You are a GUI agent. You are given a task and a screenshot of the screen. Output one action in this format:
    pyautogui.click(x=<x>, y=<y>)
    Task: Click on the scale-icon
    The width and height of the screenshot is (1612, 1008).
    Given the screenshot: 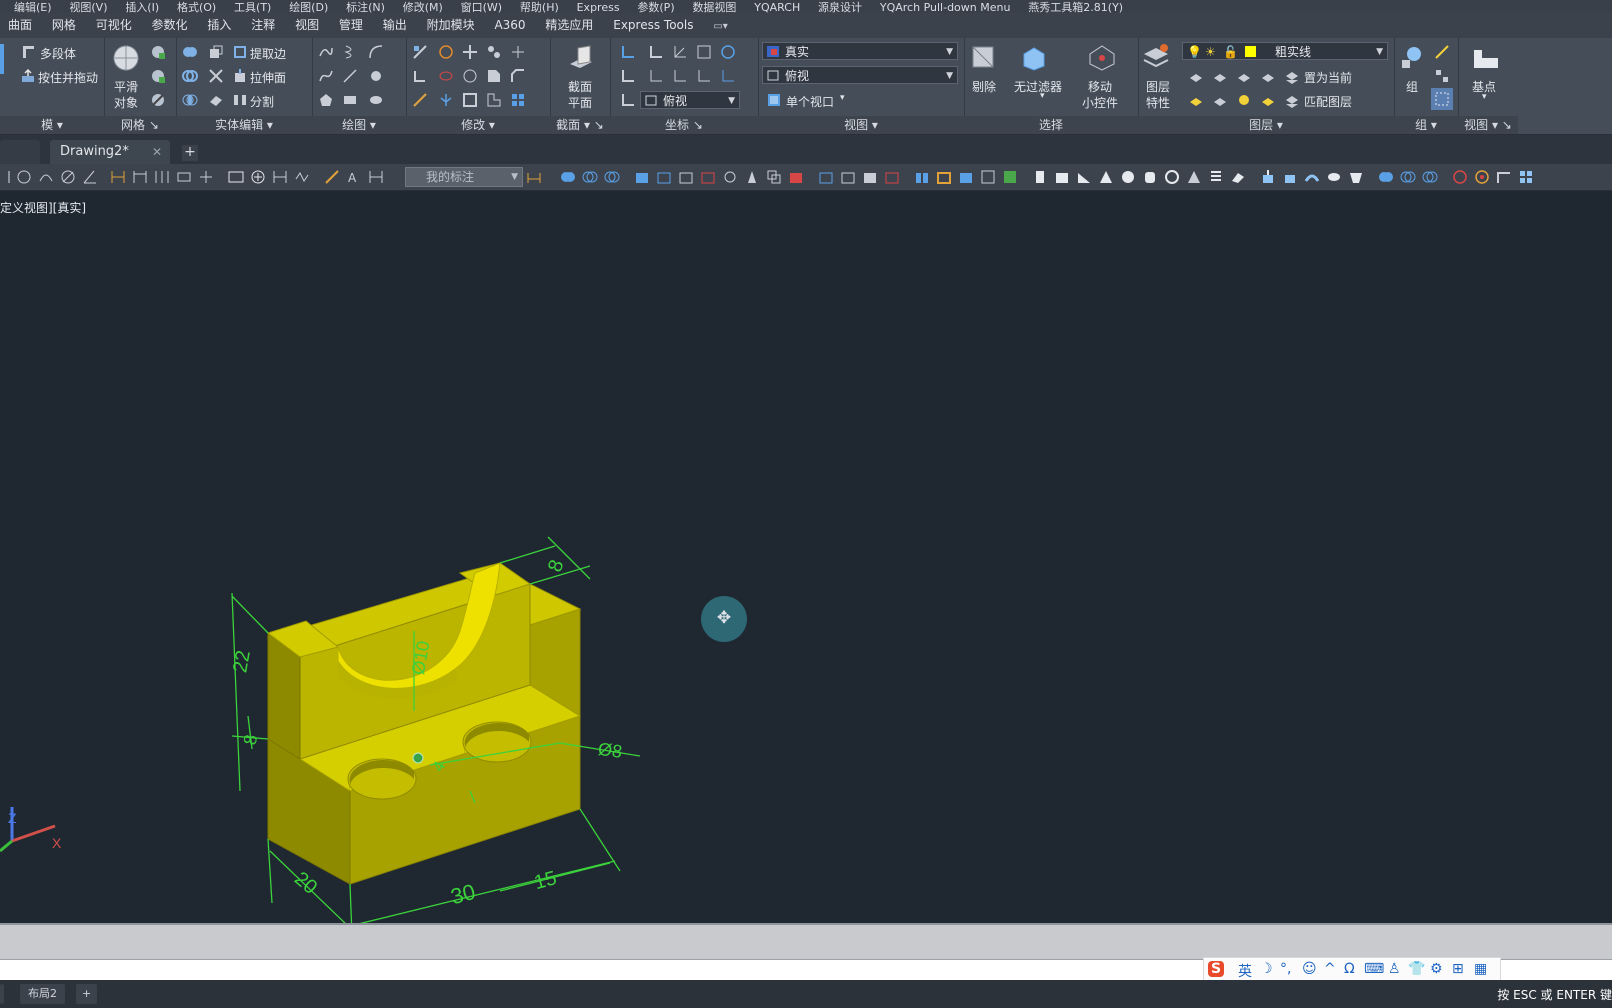 What is the action you would take?
    pyautogui.click(x=420, y=52)
    